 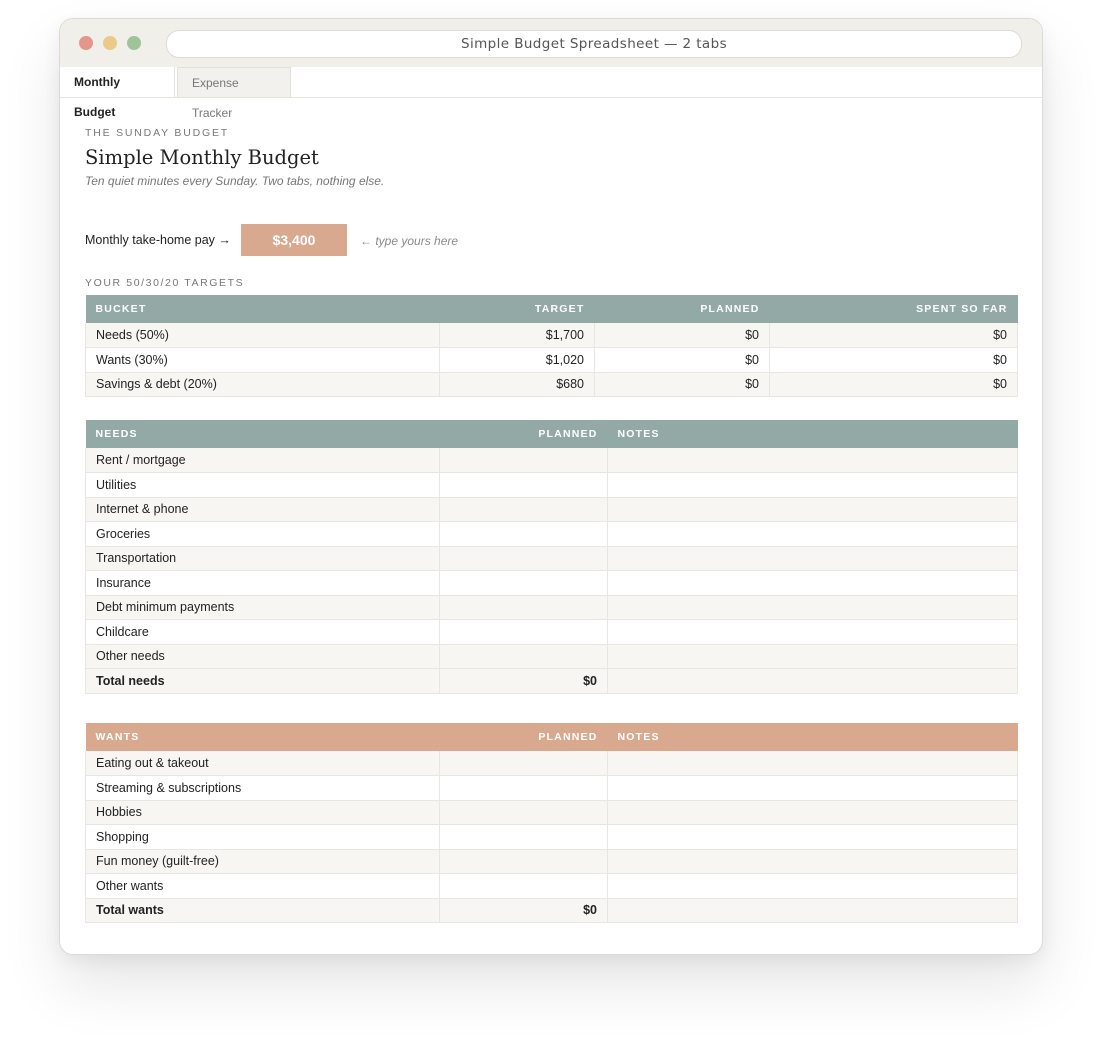 I want to click on take-home-pay-hint: ← type yours here, so click(x=409, y=241).